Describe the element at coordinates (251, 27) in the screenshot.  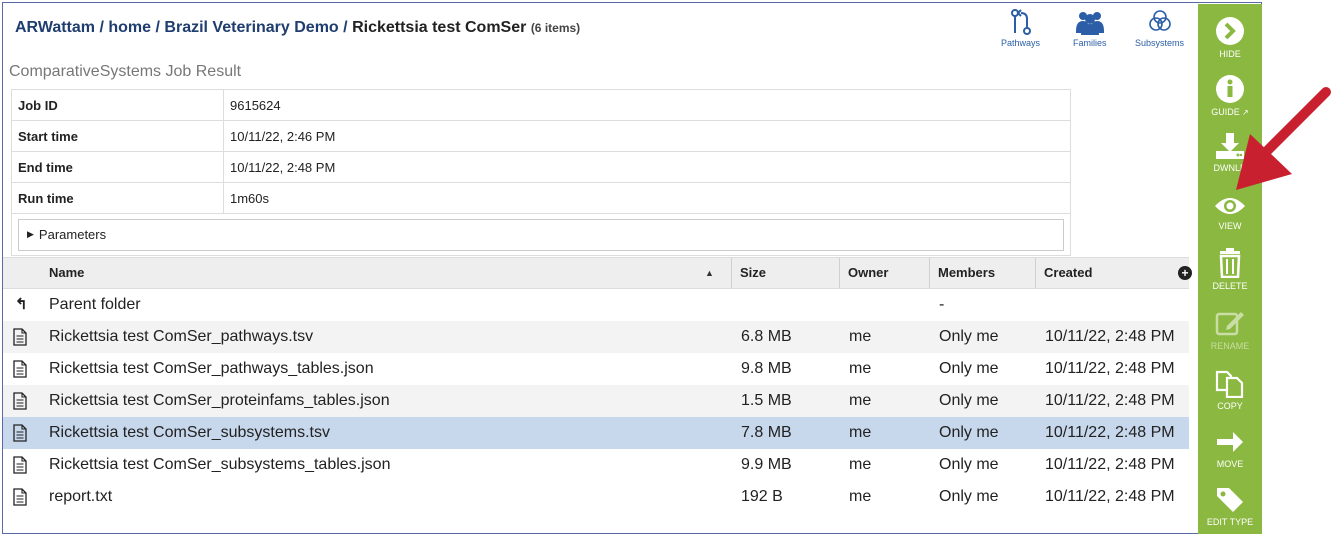
I see `breadcrumb-link-folder: Brazil Veterinary Demo` at that location.